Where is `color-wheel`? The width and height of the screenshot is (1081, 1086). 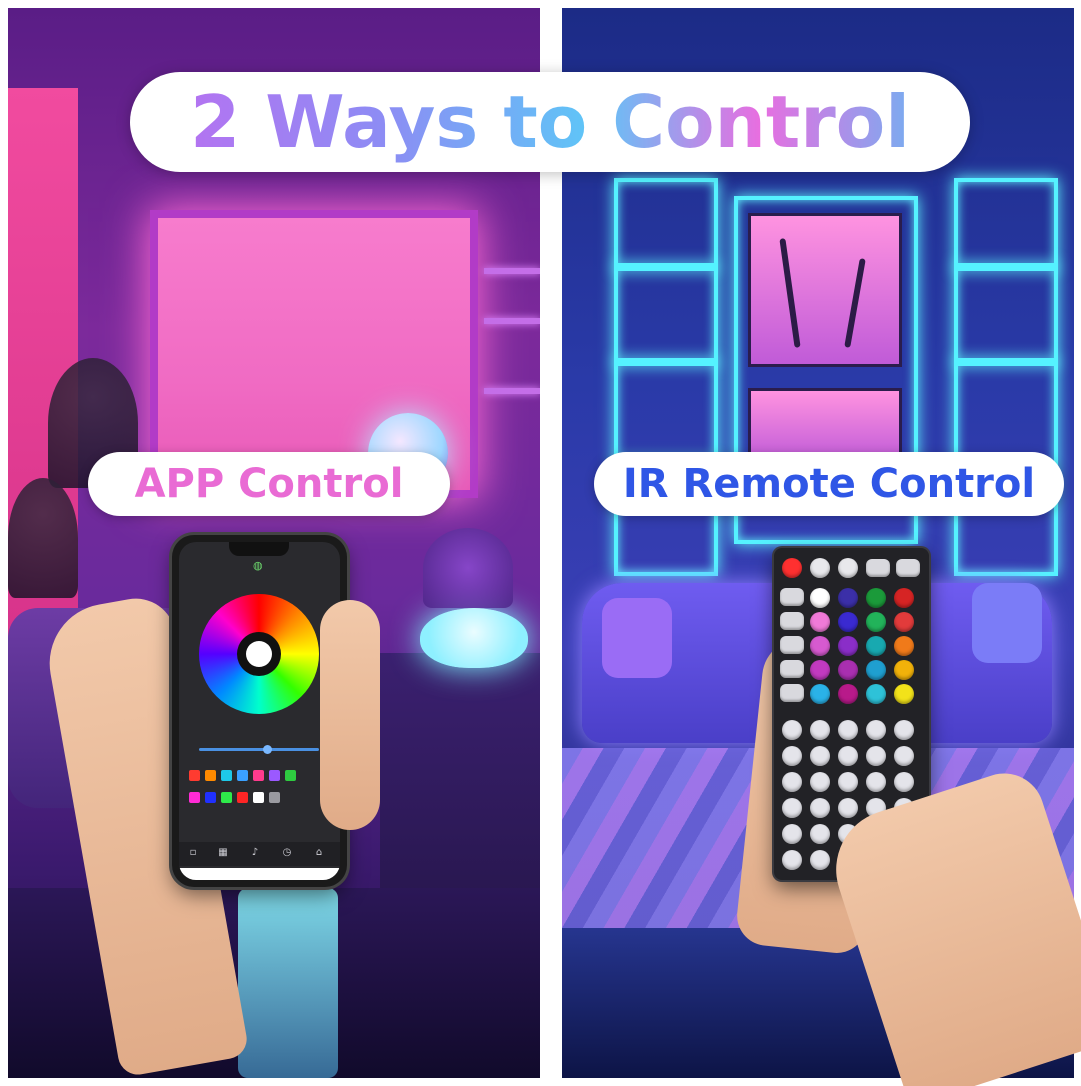 color-wheel is located at coordinates (259, 654).